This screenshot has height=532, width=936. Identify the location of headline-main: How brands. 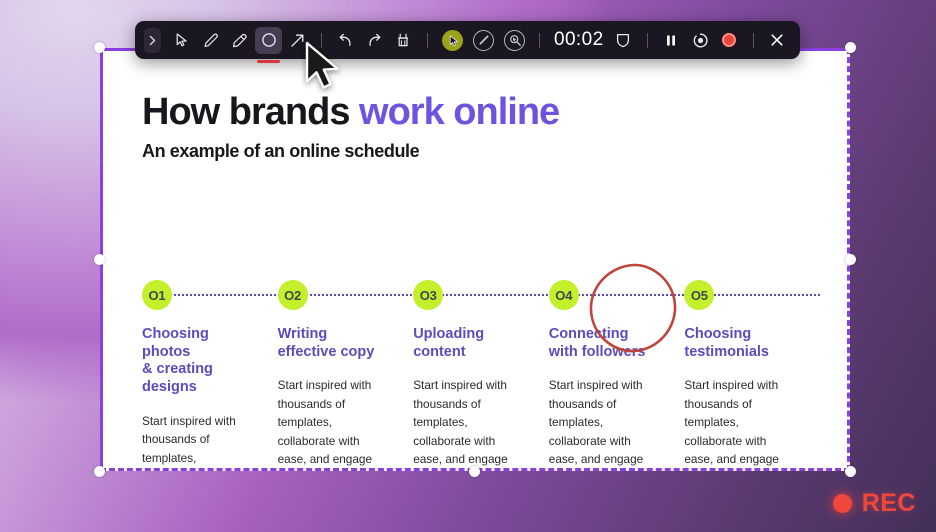
(251, 112).